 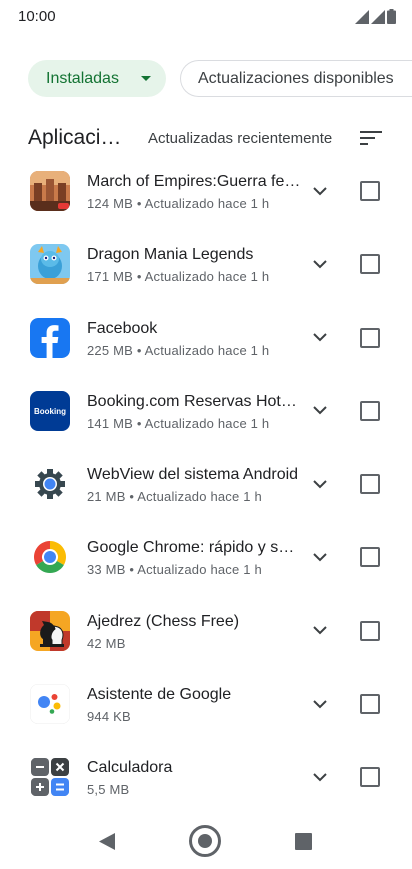 What do you see at coordinates (122, 328) in the screenshot?
I see `app-name: Facebook` at bounding box center [122, 328].